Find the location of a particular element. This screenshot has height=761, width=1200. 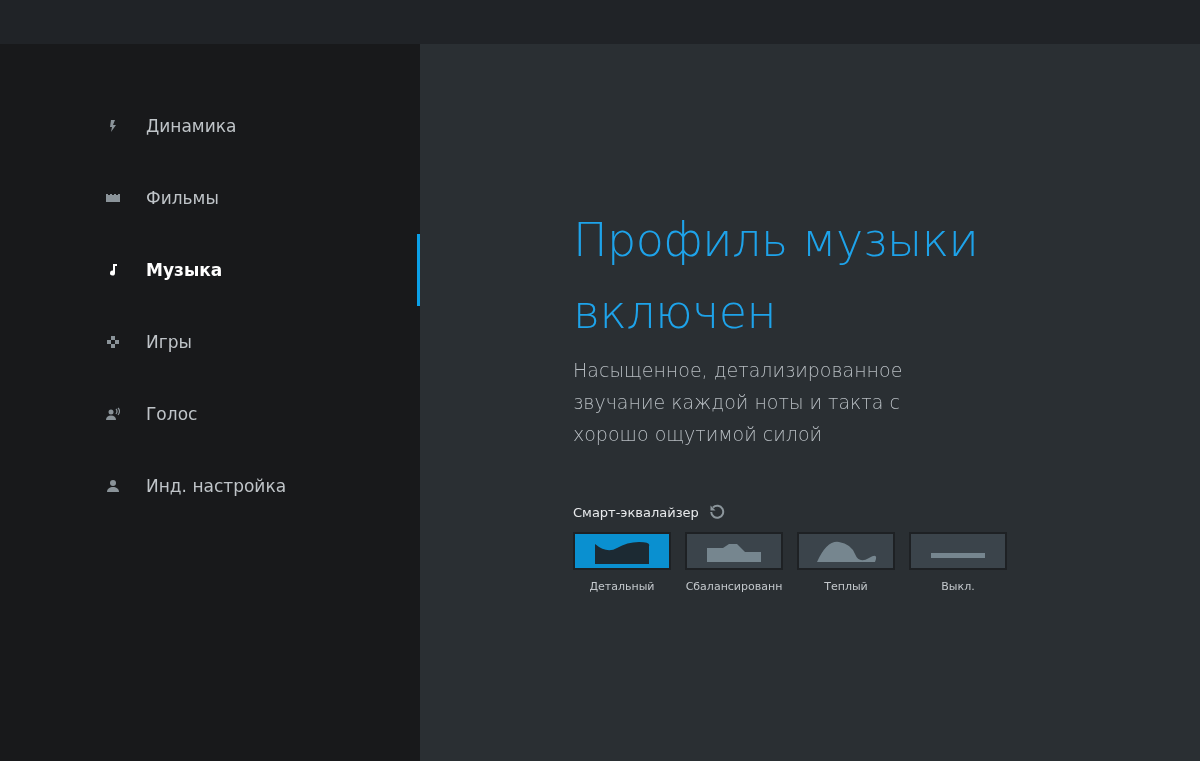

preset-label: Выкл. is located at coordinates (958, 586).